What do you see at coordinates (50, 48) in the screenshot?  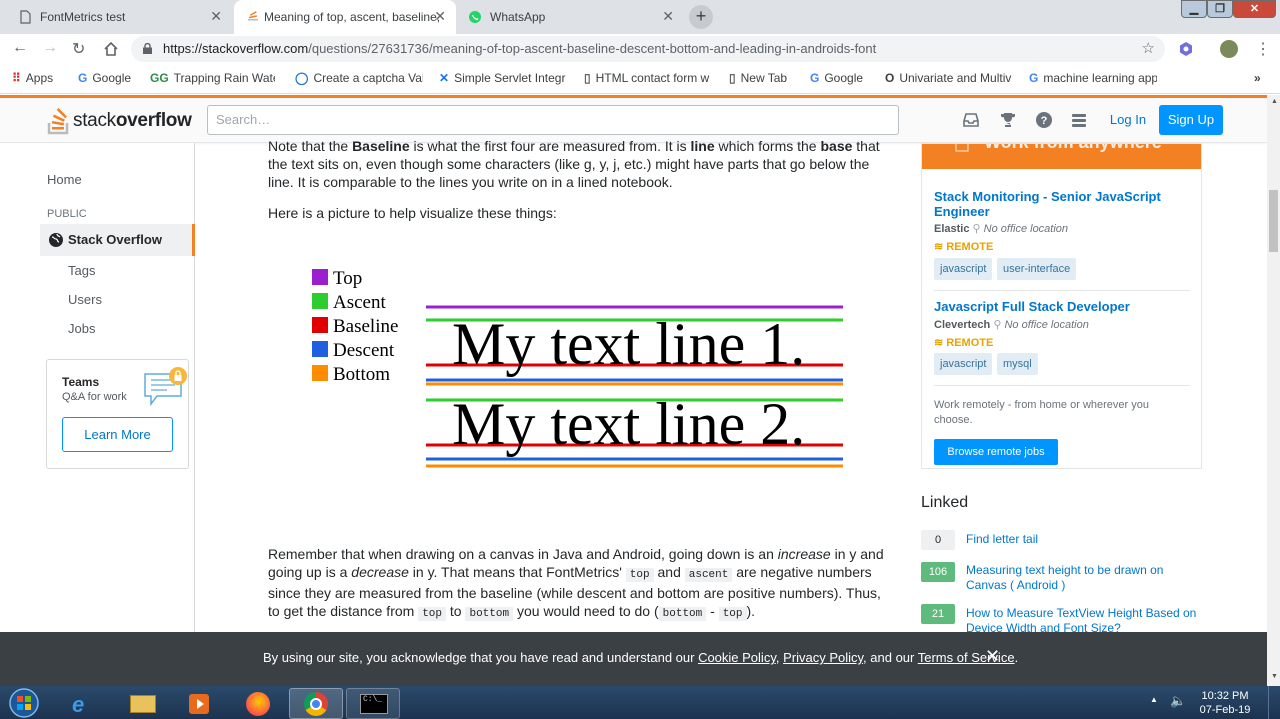 I see `forward-icon: →` at bounding box center [50, 48].